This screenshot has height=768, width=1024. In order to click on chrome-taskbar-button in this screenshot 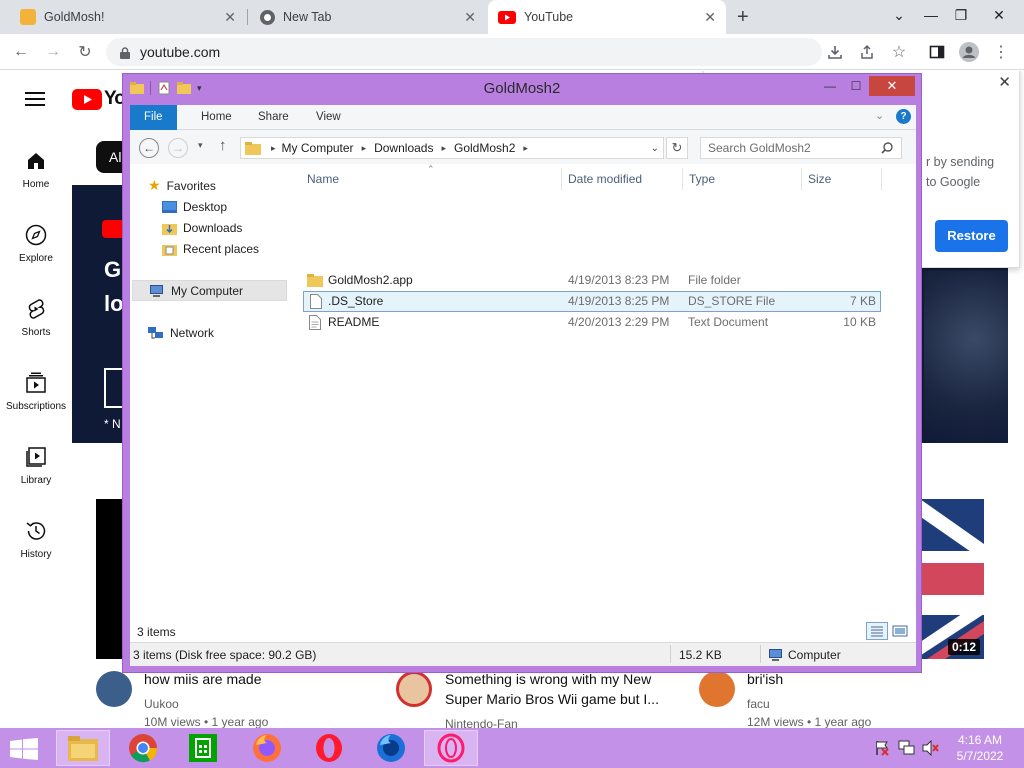, I will do `click(143, 748)`.